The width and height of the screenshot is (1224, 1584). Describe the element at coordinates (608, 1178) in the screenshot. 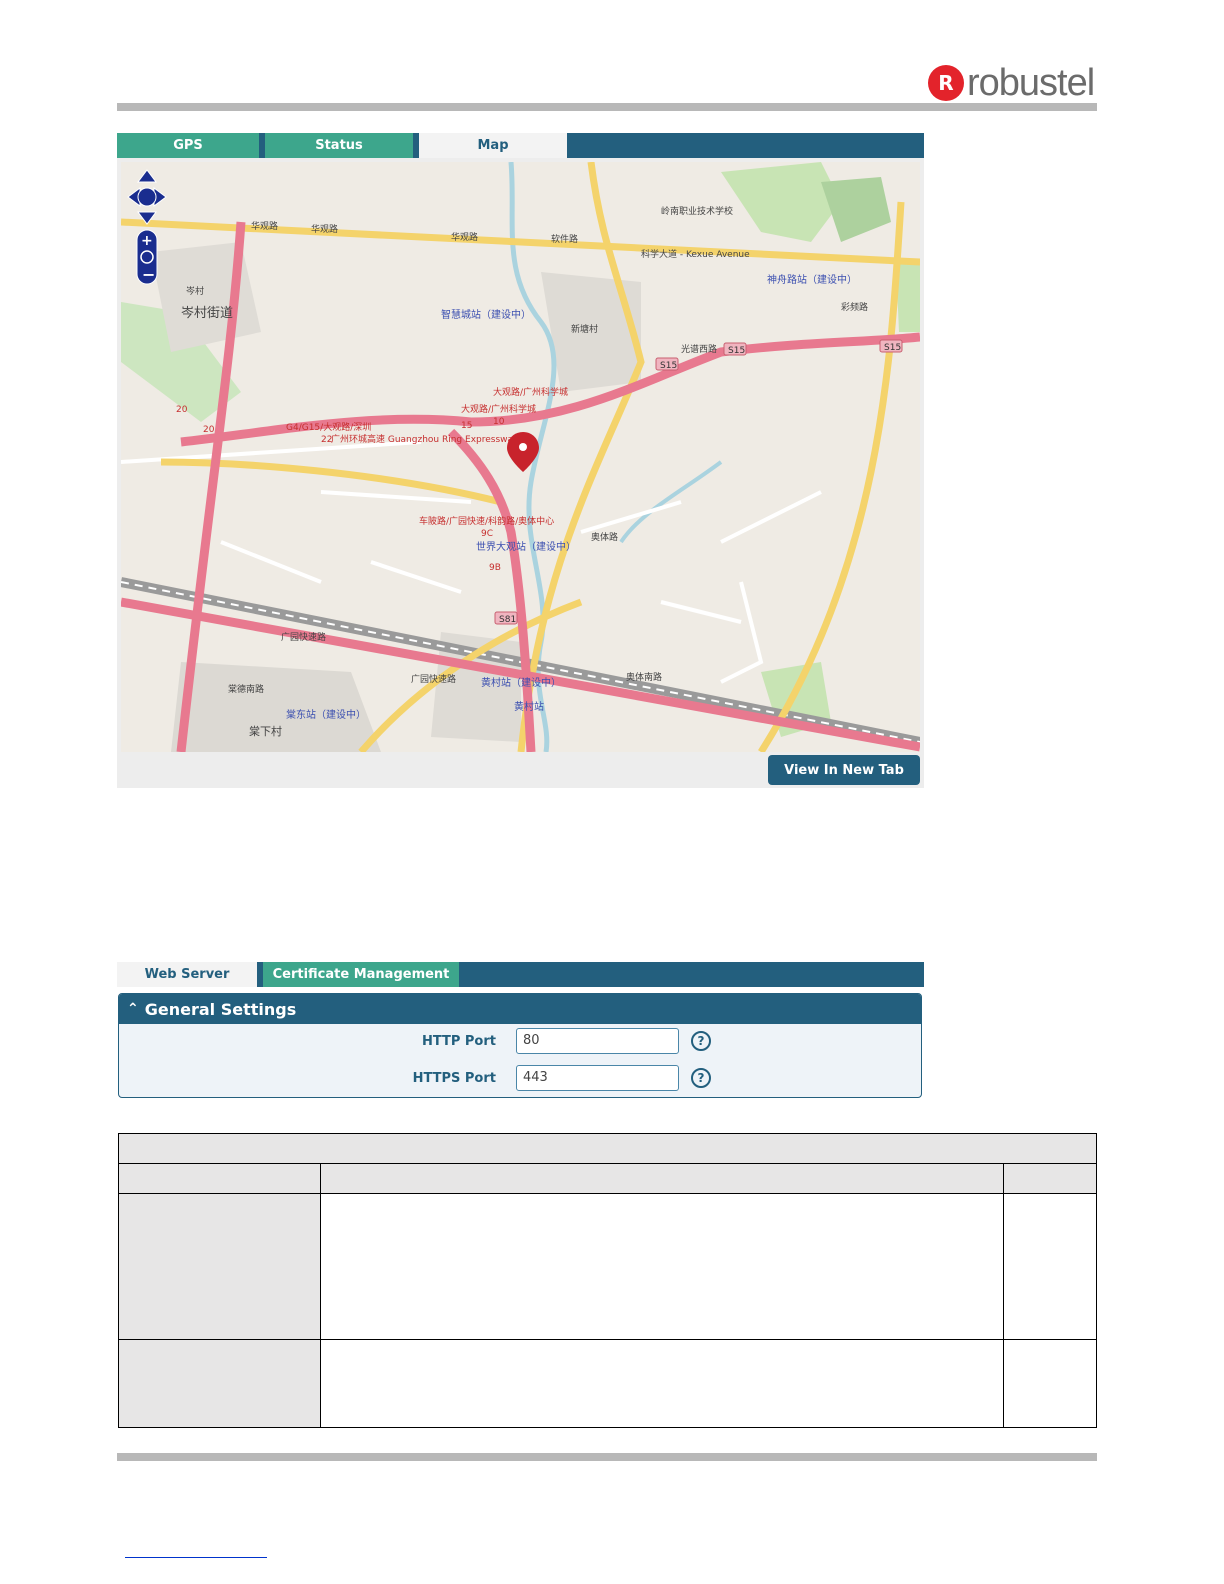

I see `table-header-row` at that location.